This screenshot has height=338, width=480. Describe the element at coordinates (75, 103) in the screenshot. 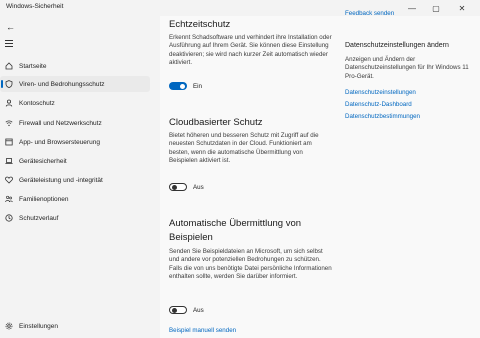

I see `sidebar-item-kontoschutz: Kontoschutz` at that location.